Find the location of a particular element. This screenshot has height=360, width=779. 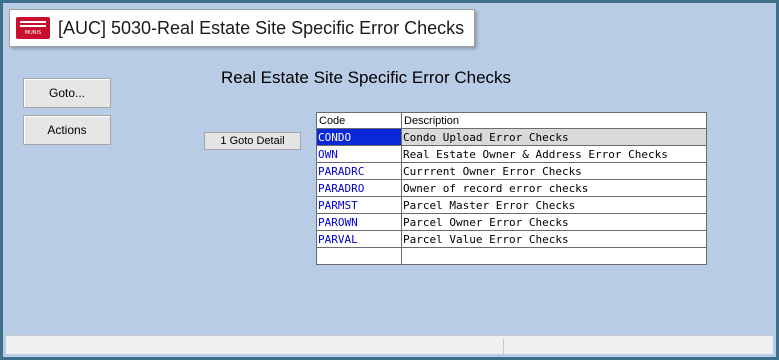

code-cell: PARADRO is located at coordinates (359, 188).